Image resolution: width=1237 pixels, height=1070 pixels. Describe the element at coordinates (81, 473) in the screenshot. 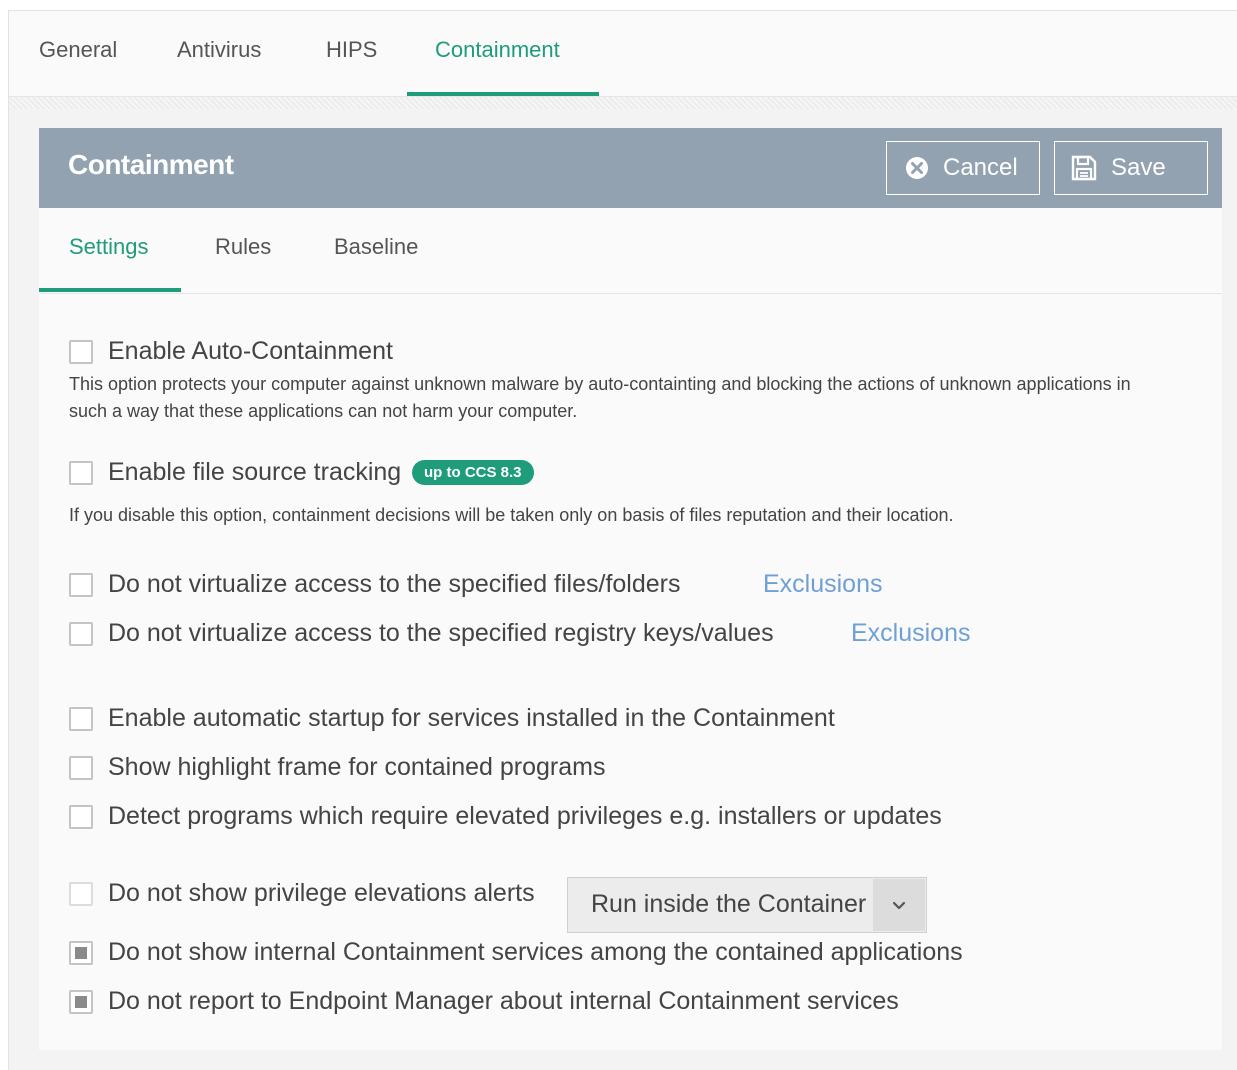

I see `file-source-tracking-checkbox` at that location.